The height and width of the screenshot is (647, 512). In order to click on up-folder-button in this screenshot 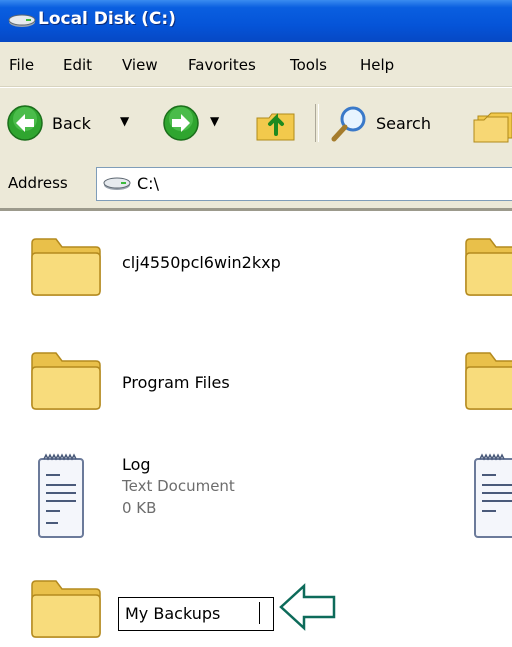, I will do `click(277, 124)`.